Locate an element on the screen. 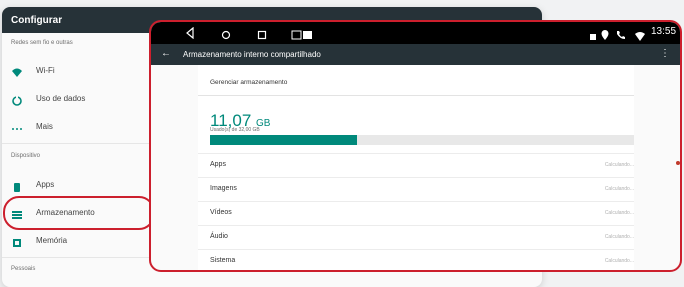  category-name: Imagens is located at coordinates (223, 188).